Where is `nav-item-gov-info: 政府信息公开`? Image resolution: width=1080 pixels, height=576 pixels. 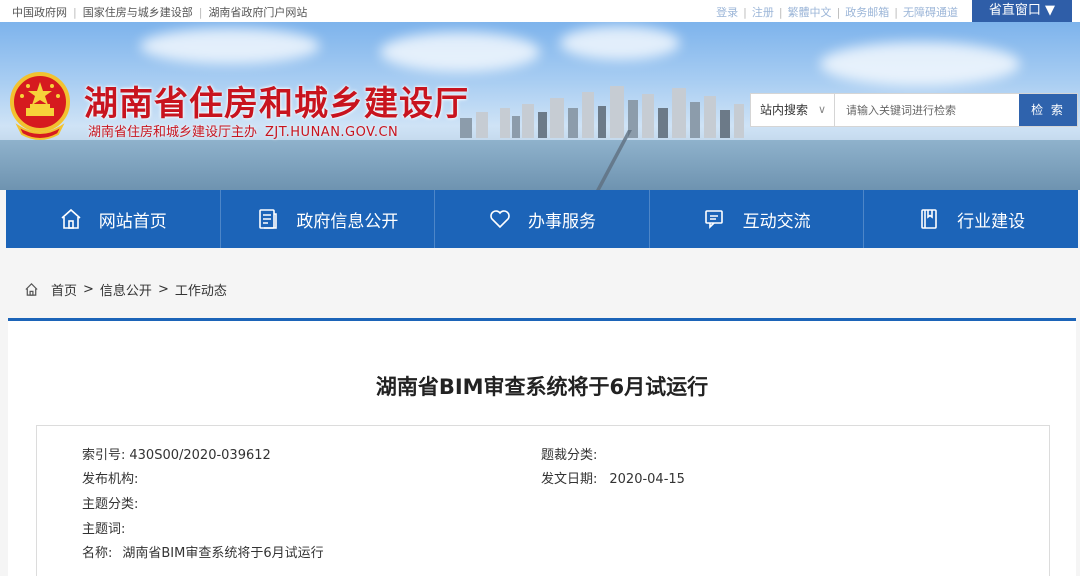
nav-item-gov-info: 政府信息公开 is located at coordinates (328, 219).